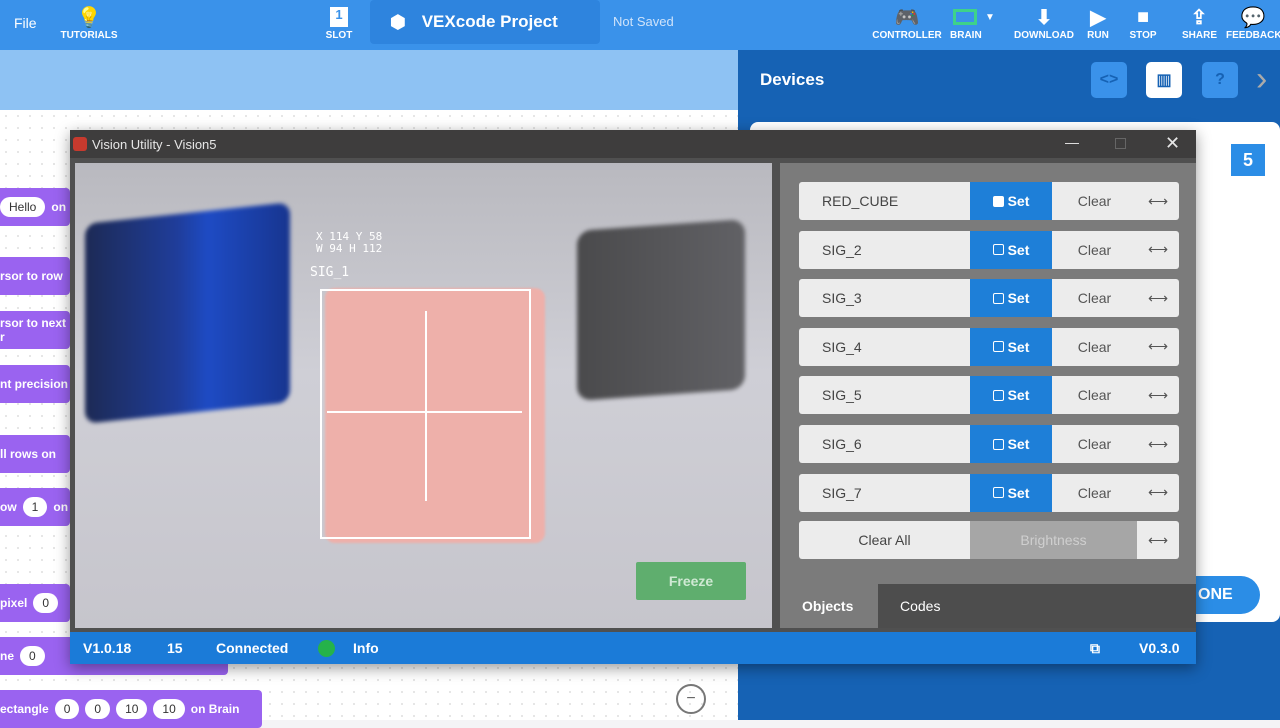  I want to click on signature-row: SIG_4 Set Clear ⟷, so click(989, 346).